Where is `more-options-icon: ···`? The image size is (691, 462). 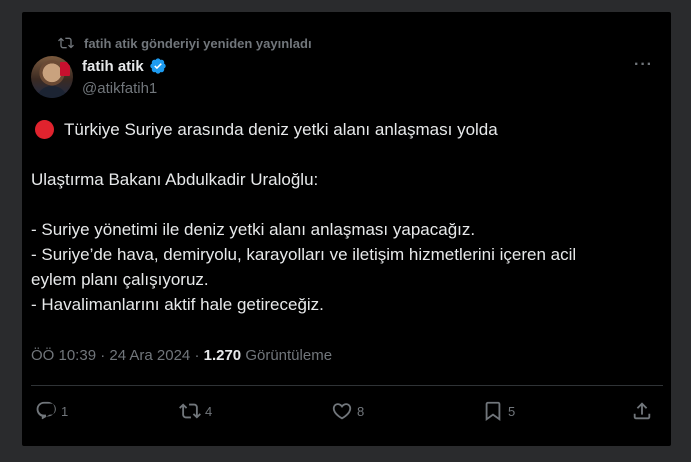 more-options-icon: ··· is located at coordinates (643, 65).